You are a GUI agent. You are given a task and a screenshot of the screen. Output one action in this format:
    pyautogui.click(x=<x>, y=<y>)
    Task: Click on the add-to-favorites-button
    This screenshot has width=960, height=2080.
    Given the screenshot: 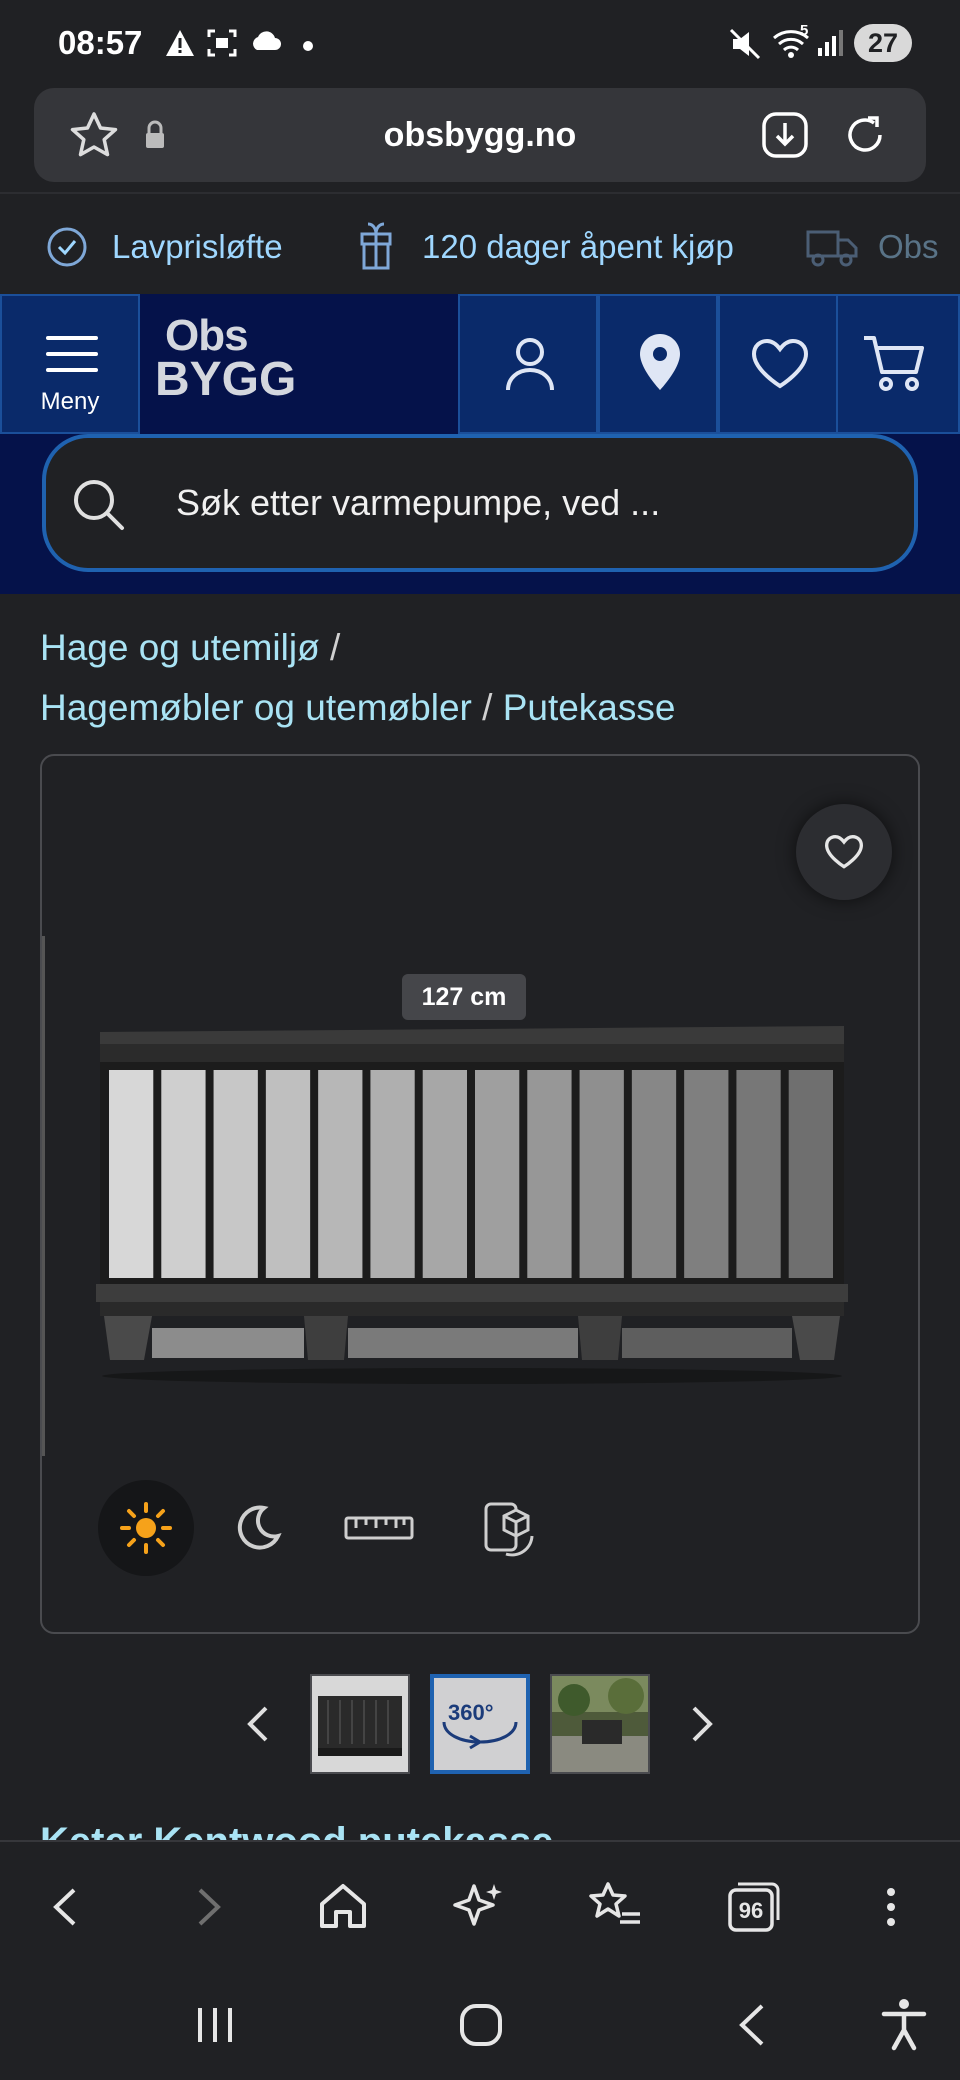 What is the action you would take?
    pyautogui.click(x=844, y=852)
    